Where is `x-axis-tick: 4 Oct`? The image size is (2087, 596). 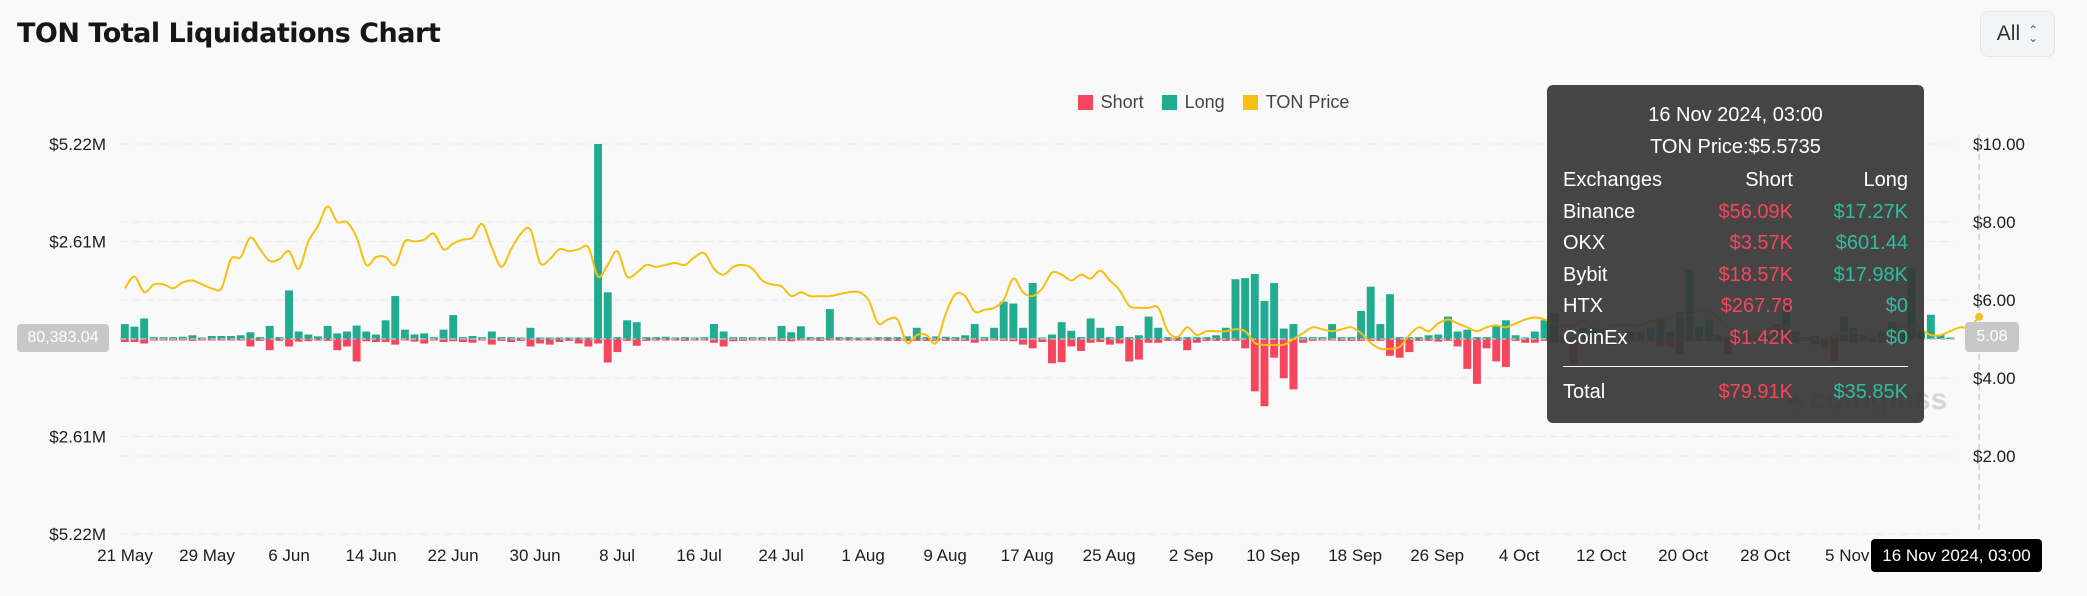 x-axis-tick: 4 Oct is located at coordinates (1519, 555).